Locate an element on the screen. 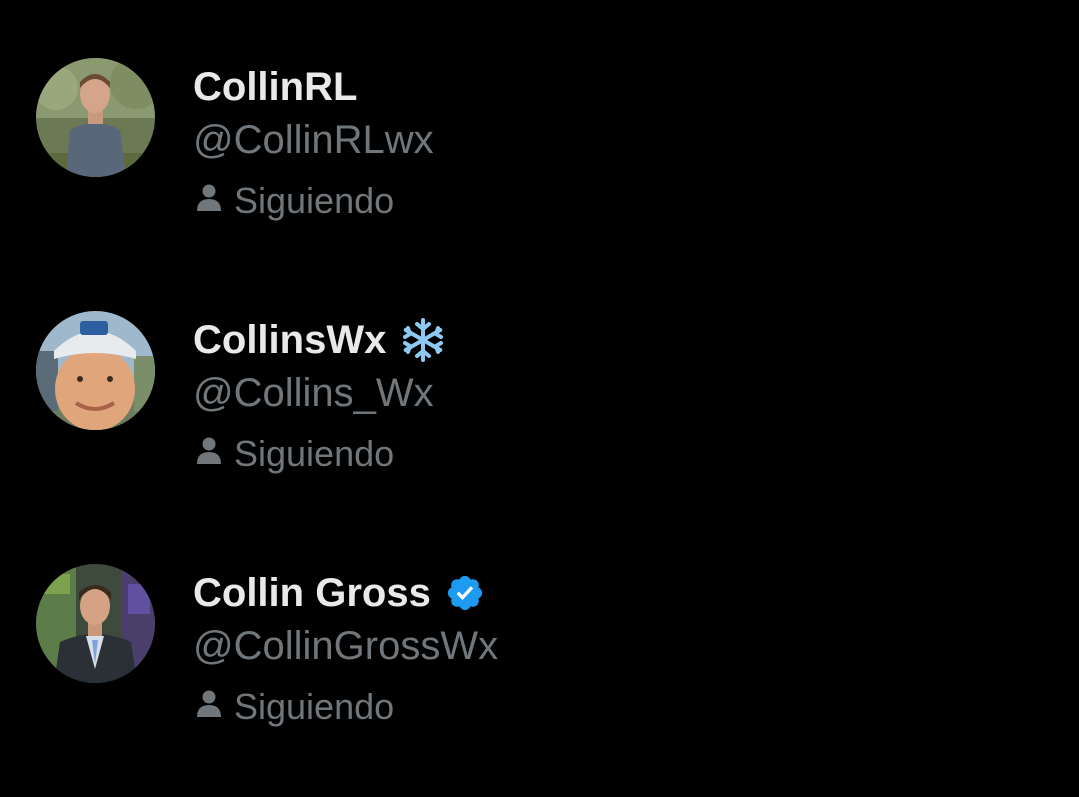 The width and height of the screenshot is (1079, 797). display-name: Collin Gross is located at coordinates (312, 593).